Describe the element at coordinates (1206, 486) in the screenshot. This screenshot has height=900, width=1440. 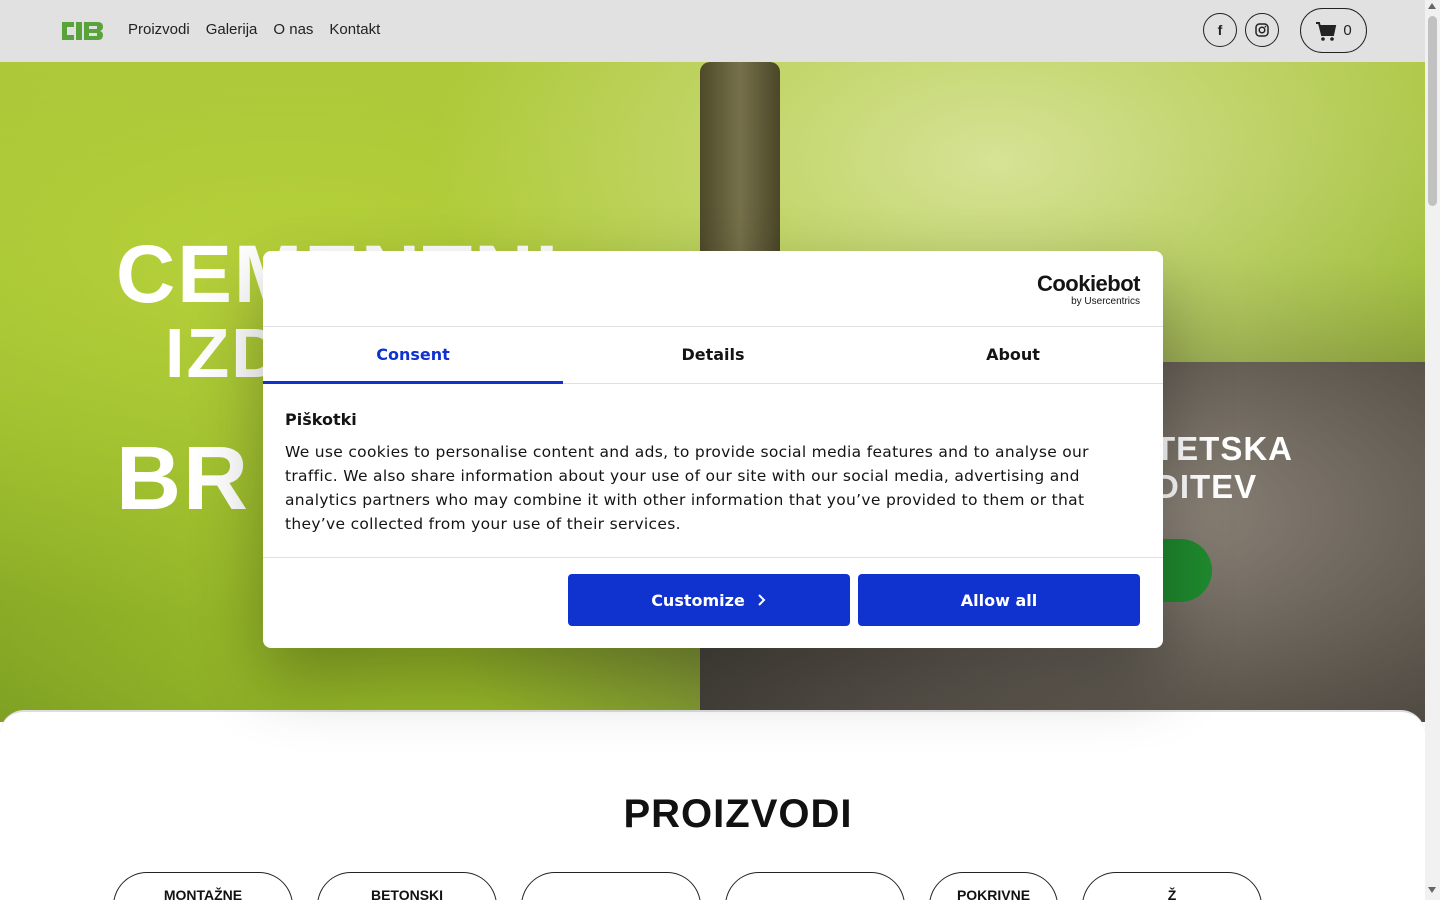
I see `hero-subtitle-line2: DITEV` at that location.